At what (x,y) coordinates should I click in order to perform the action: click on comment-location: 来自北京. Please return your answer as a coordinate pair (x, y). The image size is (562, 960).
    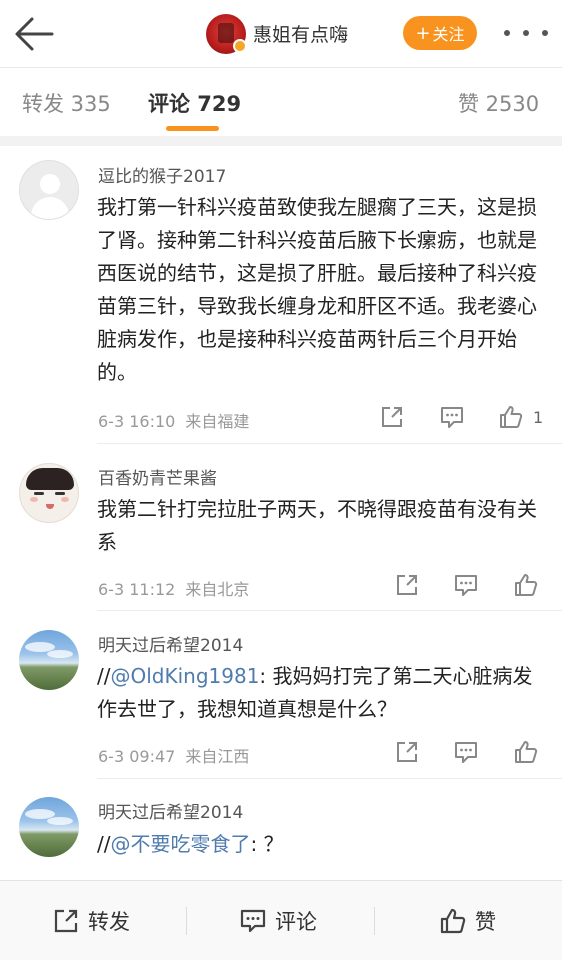
    Looking at the image, I should click on (217, 589).